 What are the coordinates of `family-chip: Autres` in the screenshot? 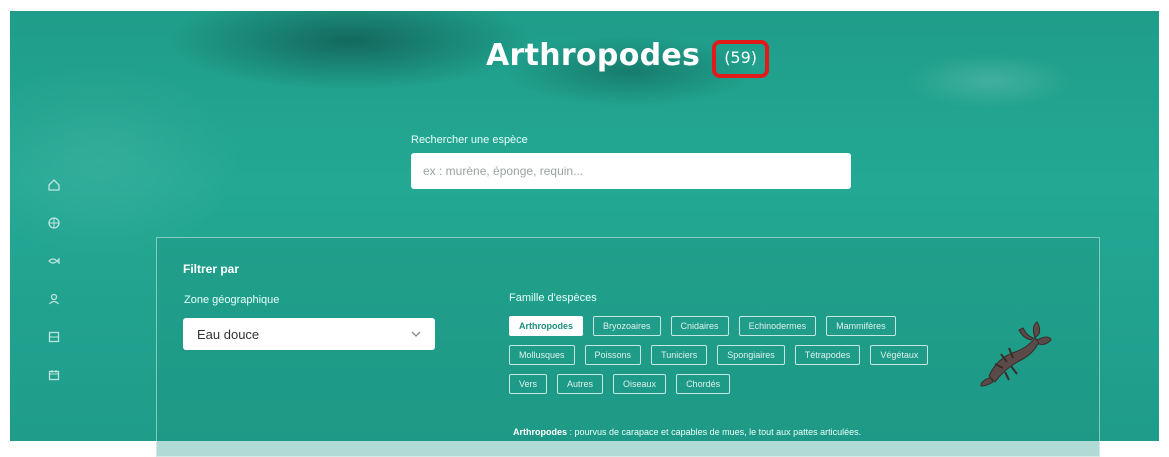 It's located at (580, 384).